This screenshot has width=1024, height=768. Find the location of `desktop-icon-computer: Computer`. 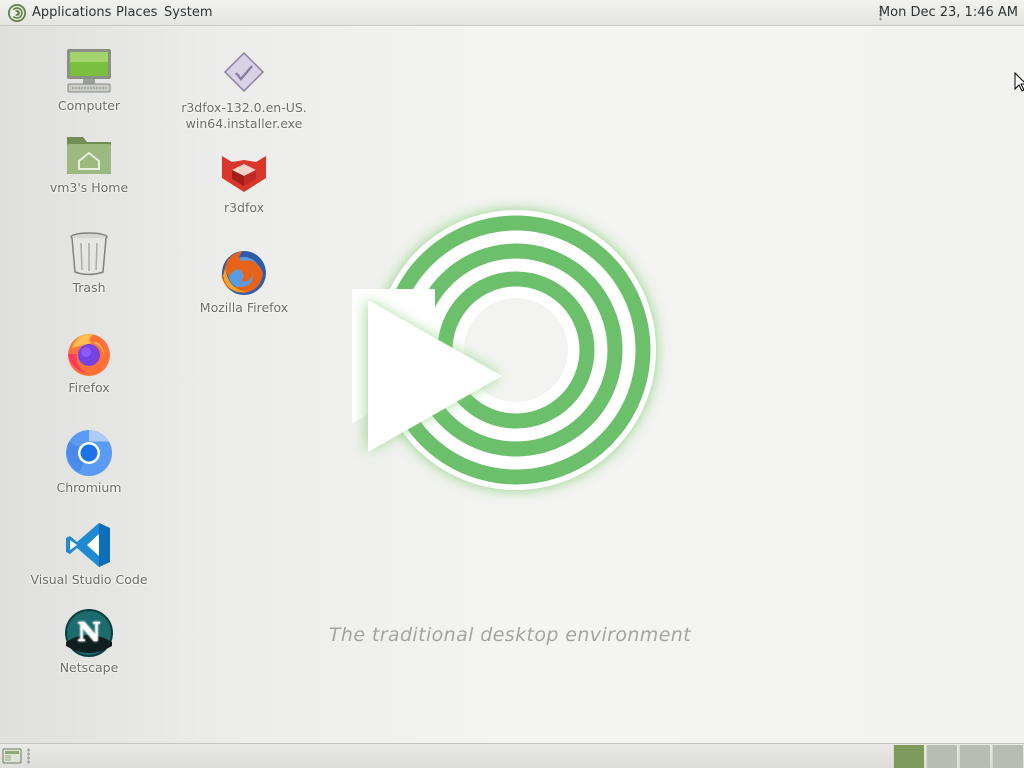

desktop-icon-computer: Computer is located at coordinates (89, 80).